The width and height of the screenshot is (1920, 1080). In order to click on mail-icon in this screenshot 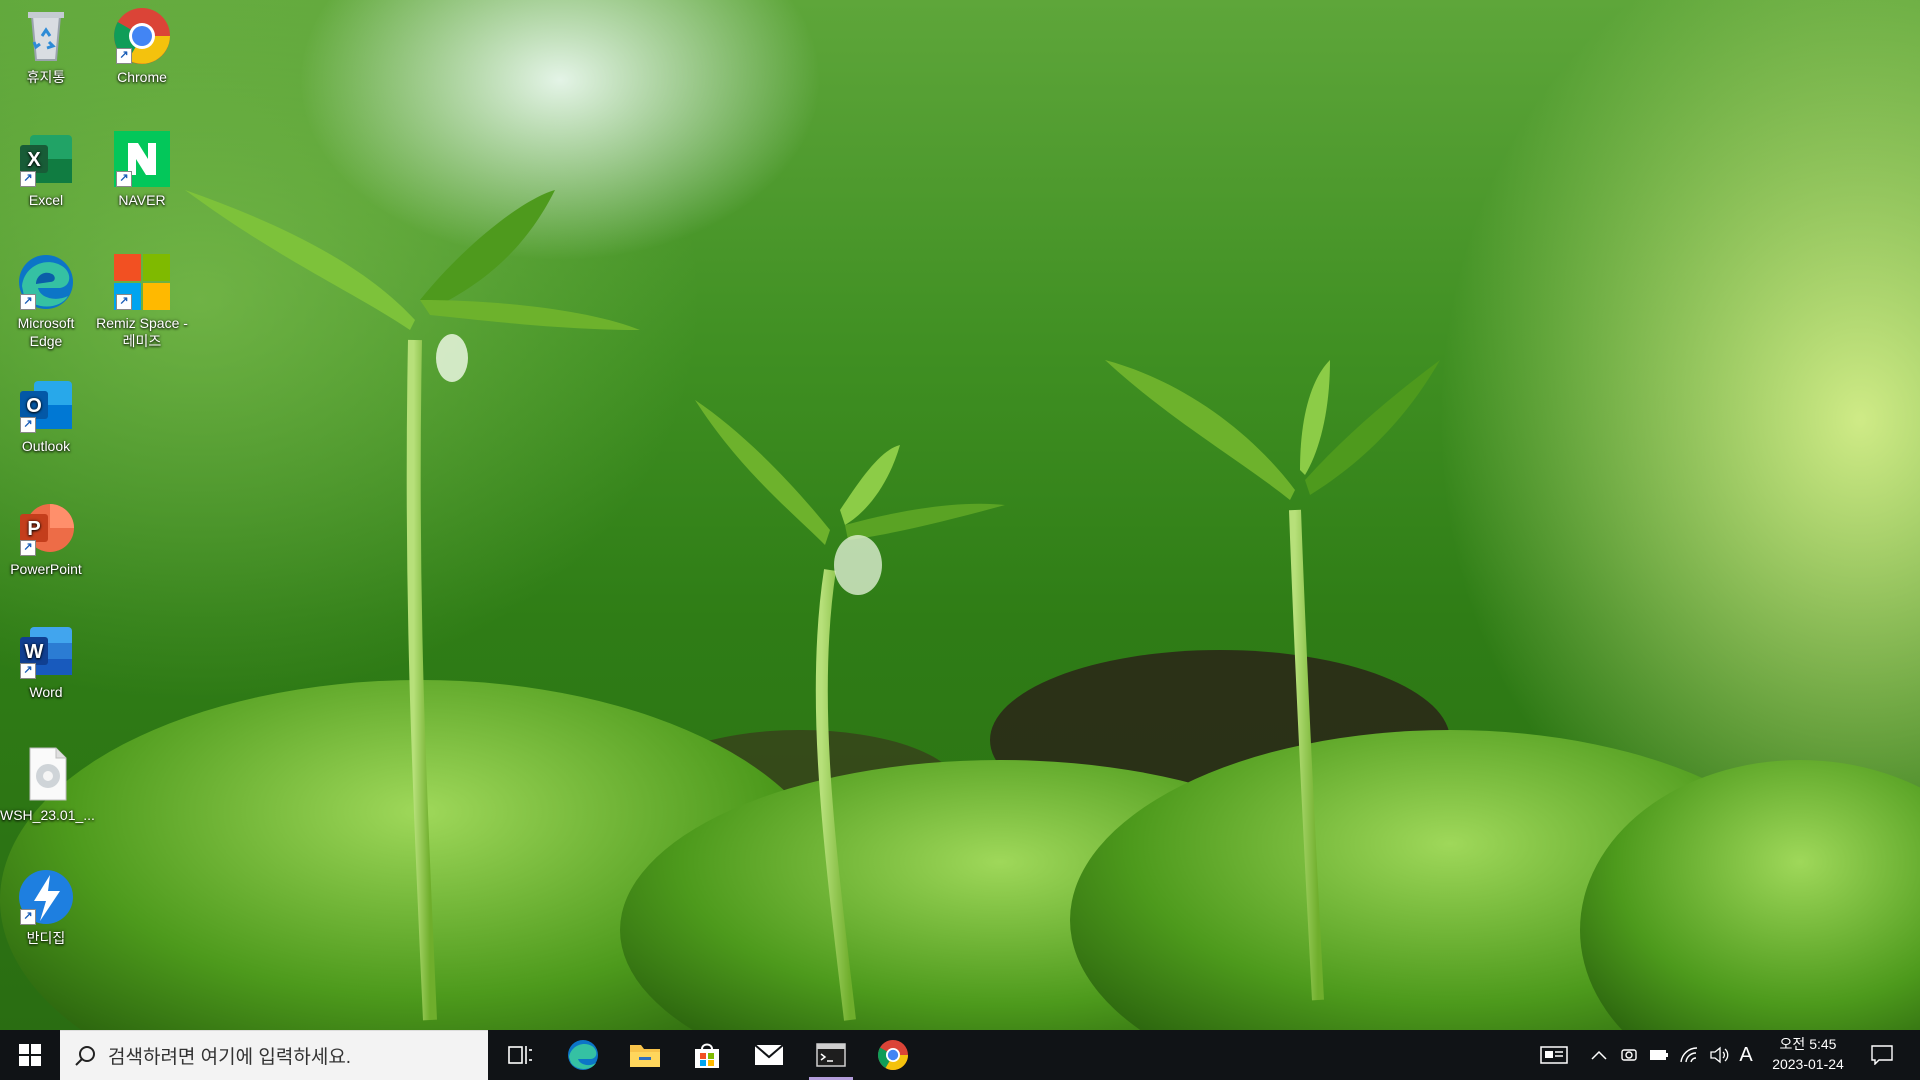, I will do `click(769, 1054)`.